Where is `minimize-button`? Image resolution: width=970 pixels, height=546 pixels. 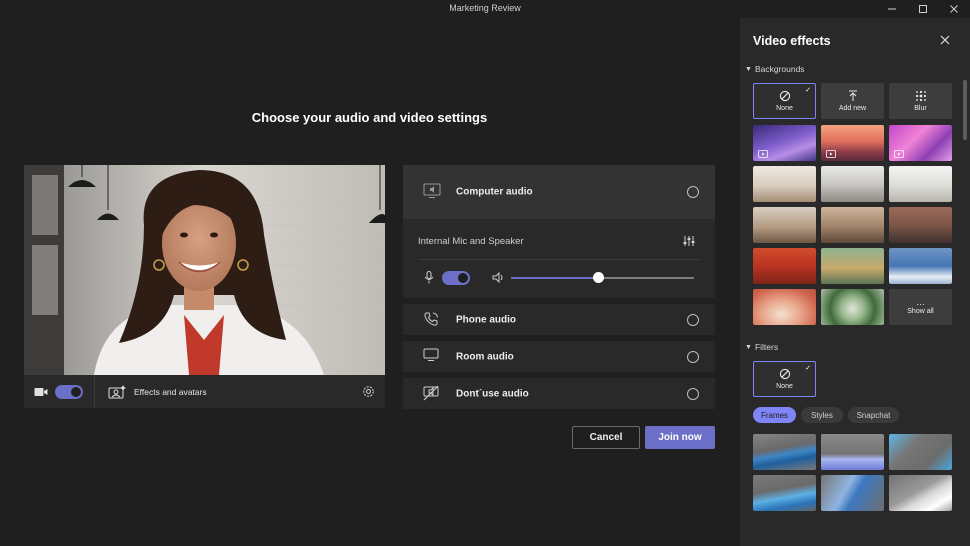 minimize-button is located at coordinates (892, 9).